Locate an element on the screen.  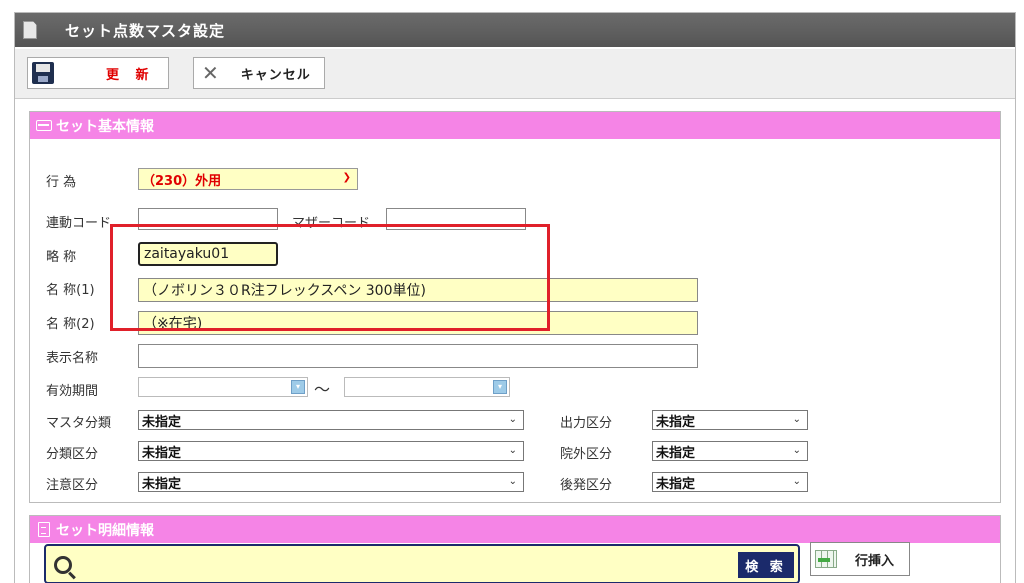
category-value: 未指定 is located at coordinates (162, 453).